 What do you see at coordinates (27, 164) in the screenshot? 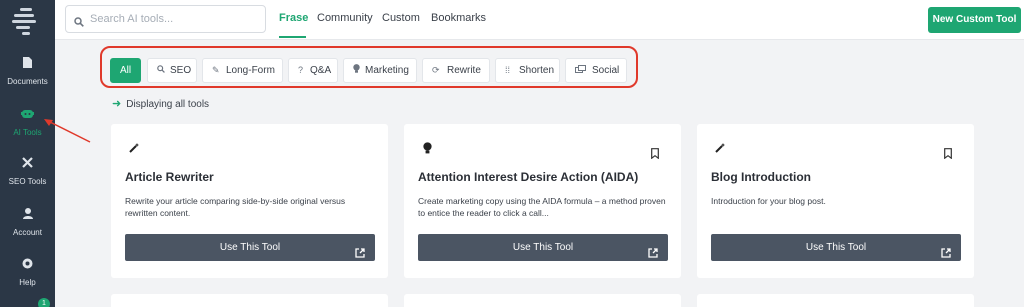
I see `tools-icon` at bounding box center [27, 164].